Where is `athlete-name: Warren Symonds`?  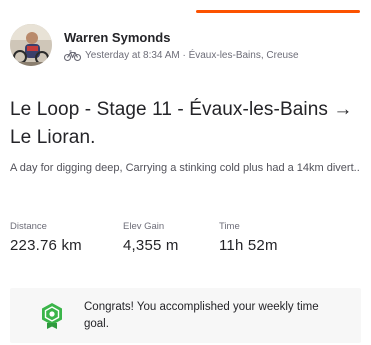 athlete-name: Warren Symonds is located at coordinates (181, 37).